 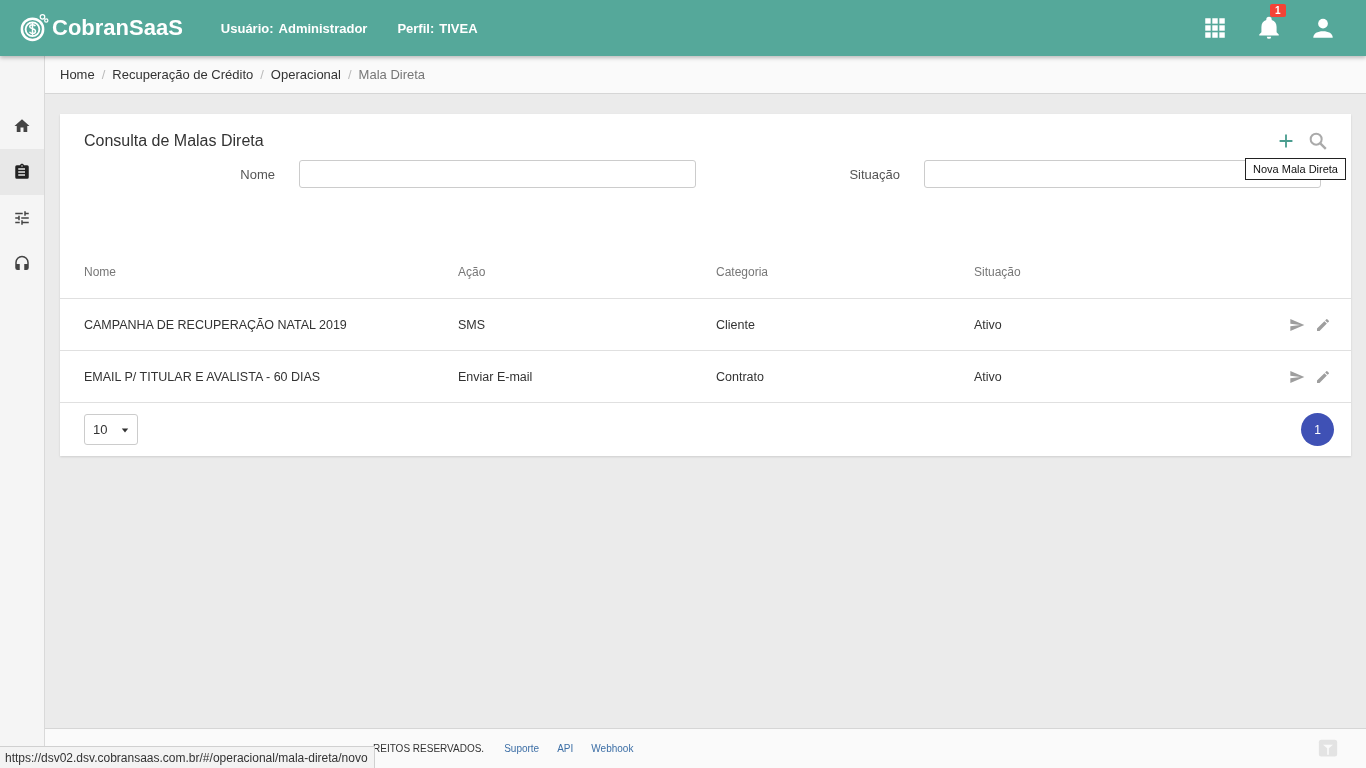 What do you see at coordinates (1318, 141) in the screenshot?
I see `search-icon` at bounding box center [1318, 141].